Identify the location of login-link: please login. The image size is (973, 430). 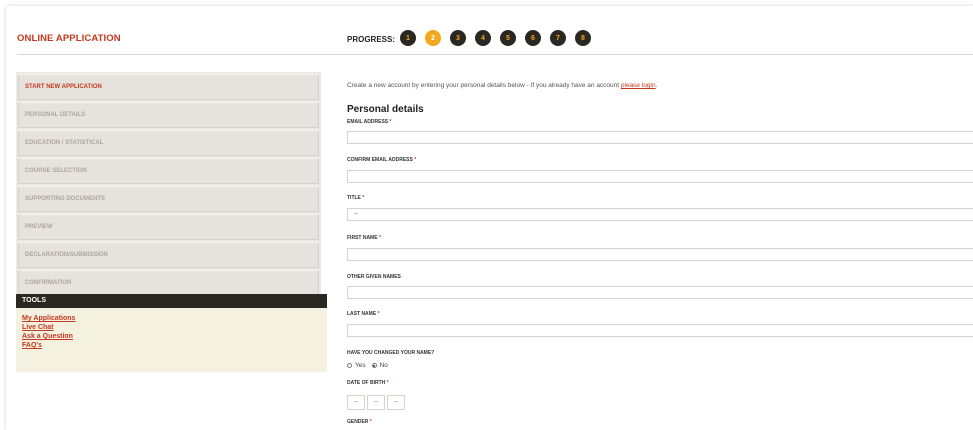
(638, 85).